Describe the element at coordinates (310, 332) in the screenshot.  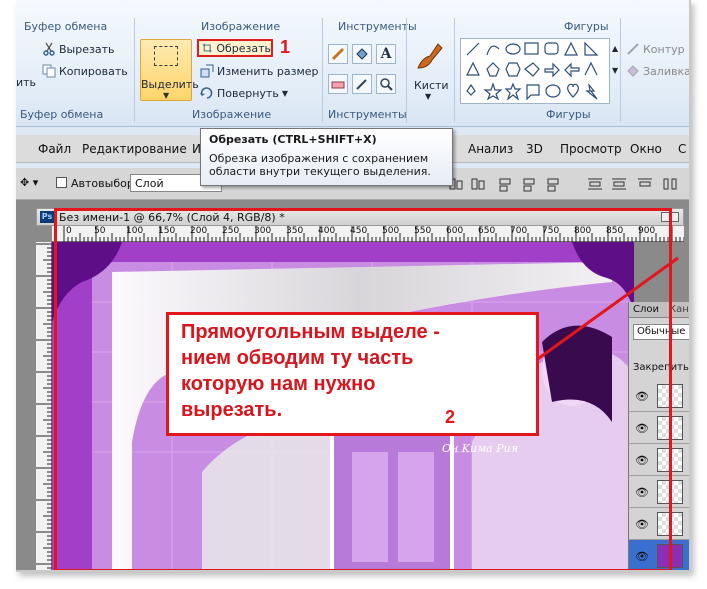
I see `callout-line-1: Прямоугольным выделе -` at that location.